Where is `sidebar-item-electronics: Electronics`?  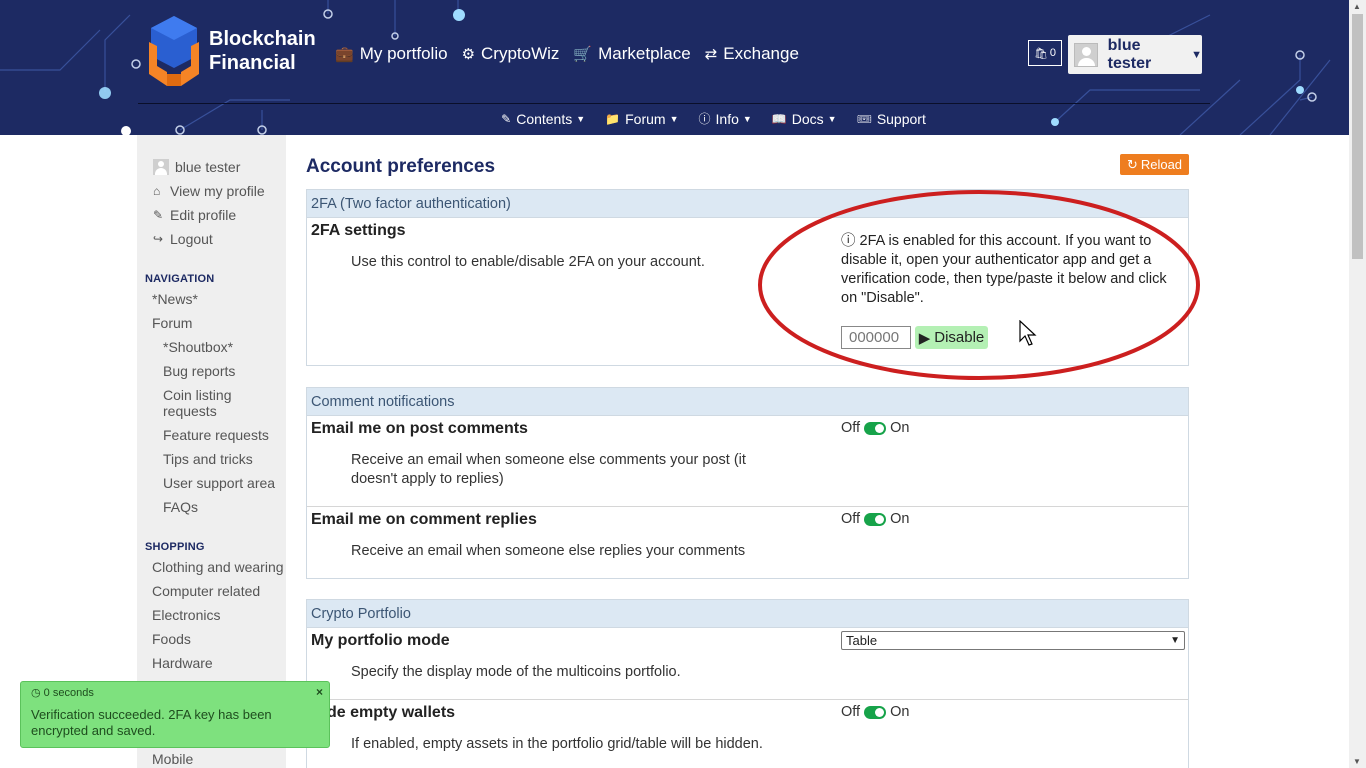
sidebar-item-electronics: Electronics is located at coordinates (186, 615).